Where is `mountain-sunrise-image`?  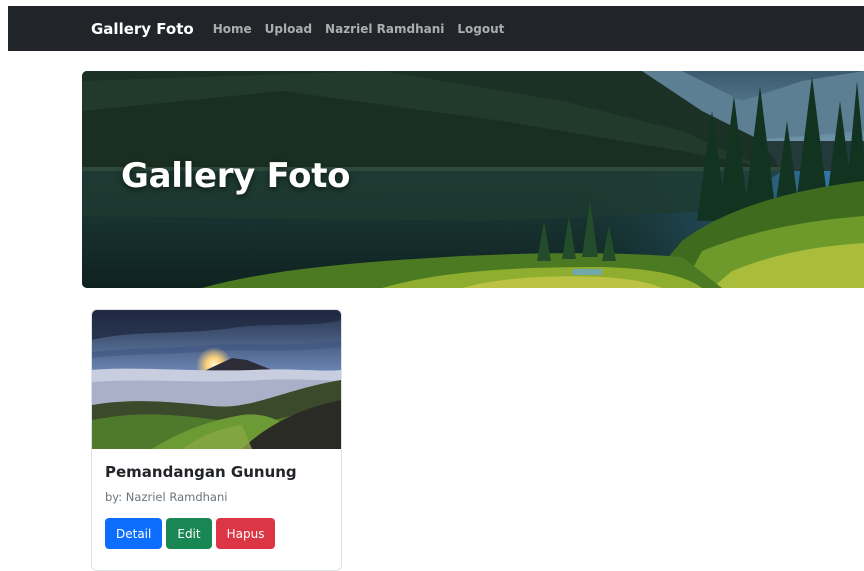 mountain-sunrise-image is located at coordinates (216, 379).